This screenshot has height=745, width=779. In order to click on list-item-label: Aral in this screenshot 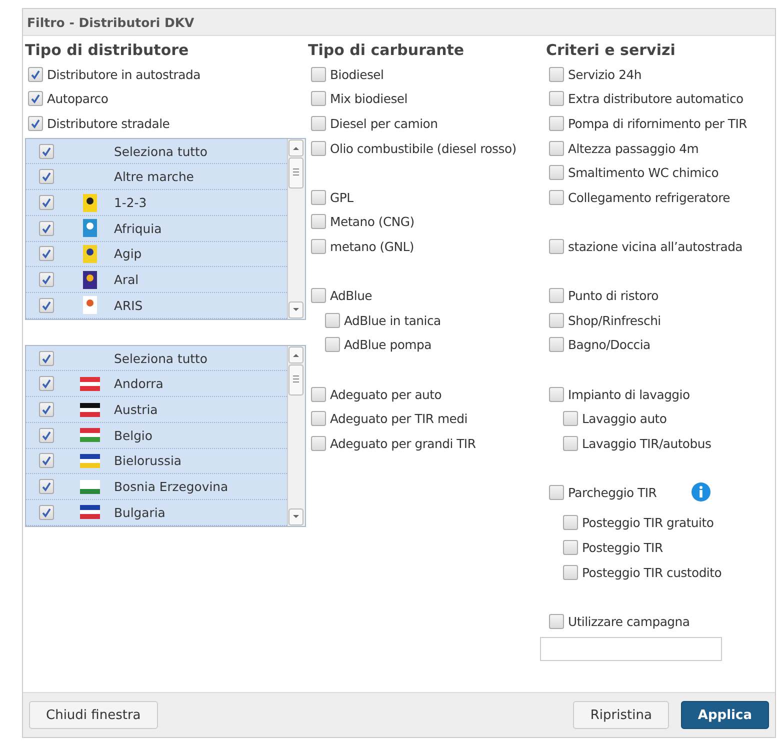, I will do `click(126, 280)`.